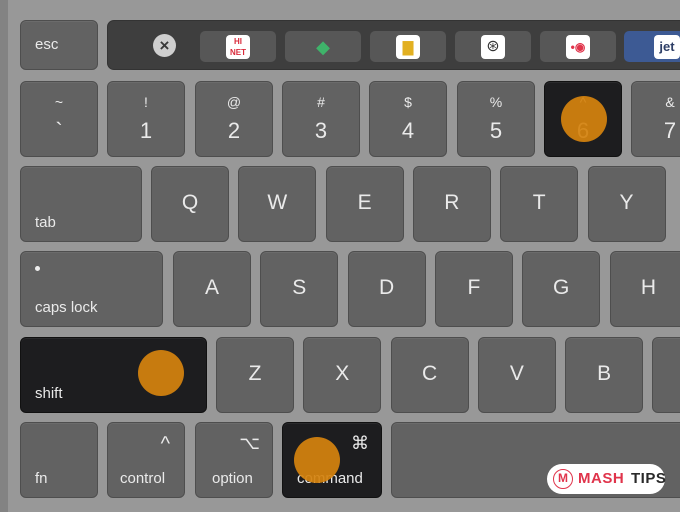 This screenshot has width=680, height=512. Describe the element at coordinates (601, 478) in the screenshot. I see `watermark-mash: MASH` at that location.